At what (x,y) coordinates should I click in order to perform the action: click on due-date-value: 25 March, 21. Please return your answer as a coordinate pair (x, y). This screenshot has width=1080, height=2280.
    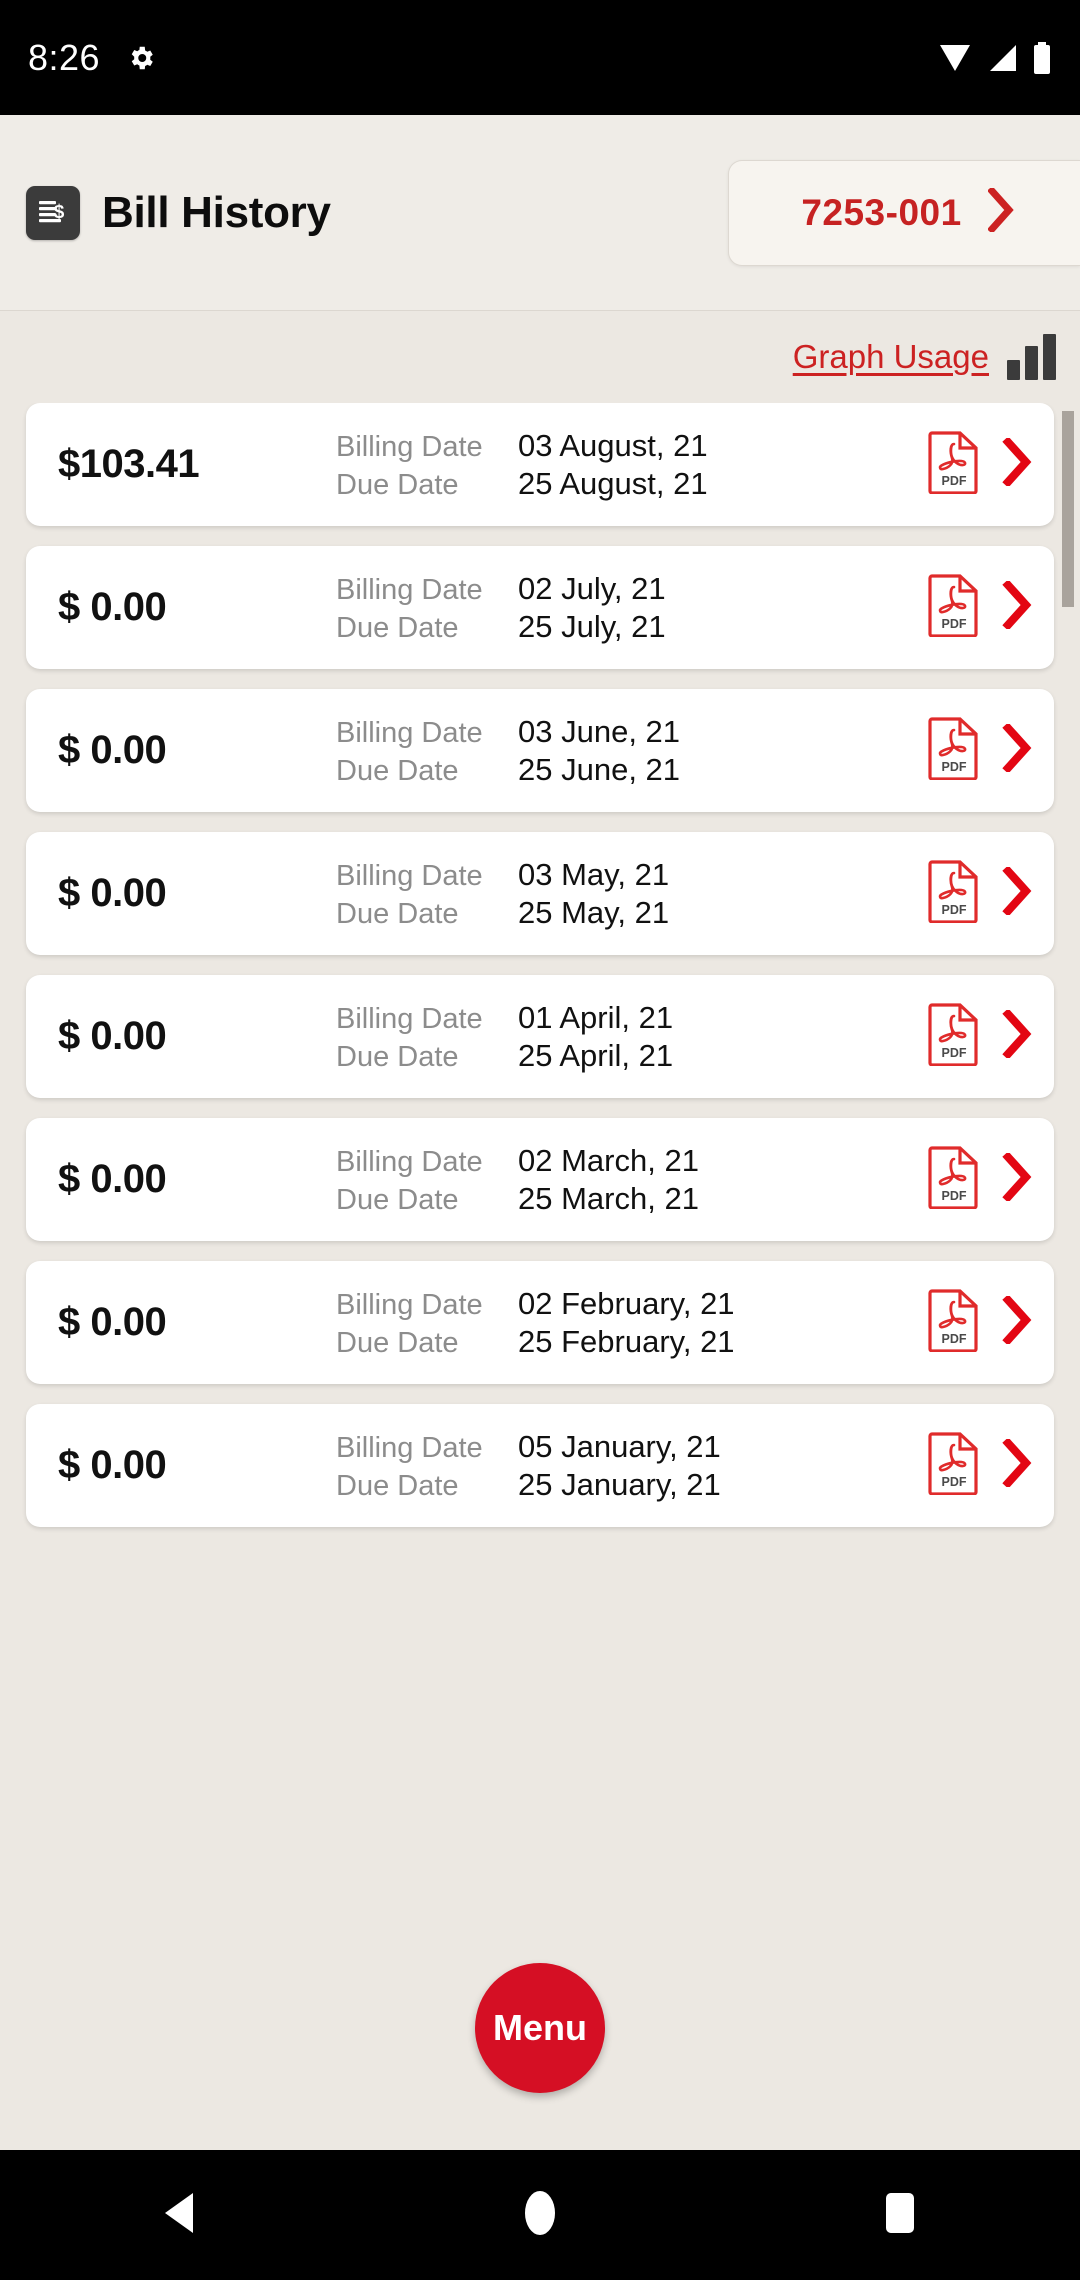
    Looking at the image, I should click on (608, 1198).